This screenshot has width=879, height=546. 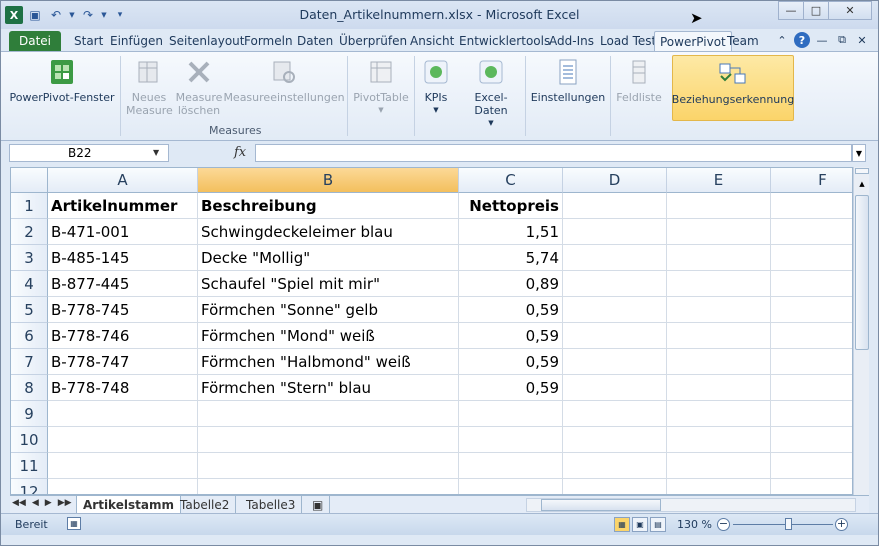 What do you see at coordinates (29, 466) in the screenshot?
I see `row-header: 11` at bounding box center [29, 466].